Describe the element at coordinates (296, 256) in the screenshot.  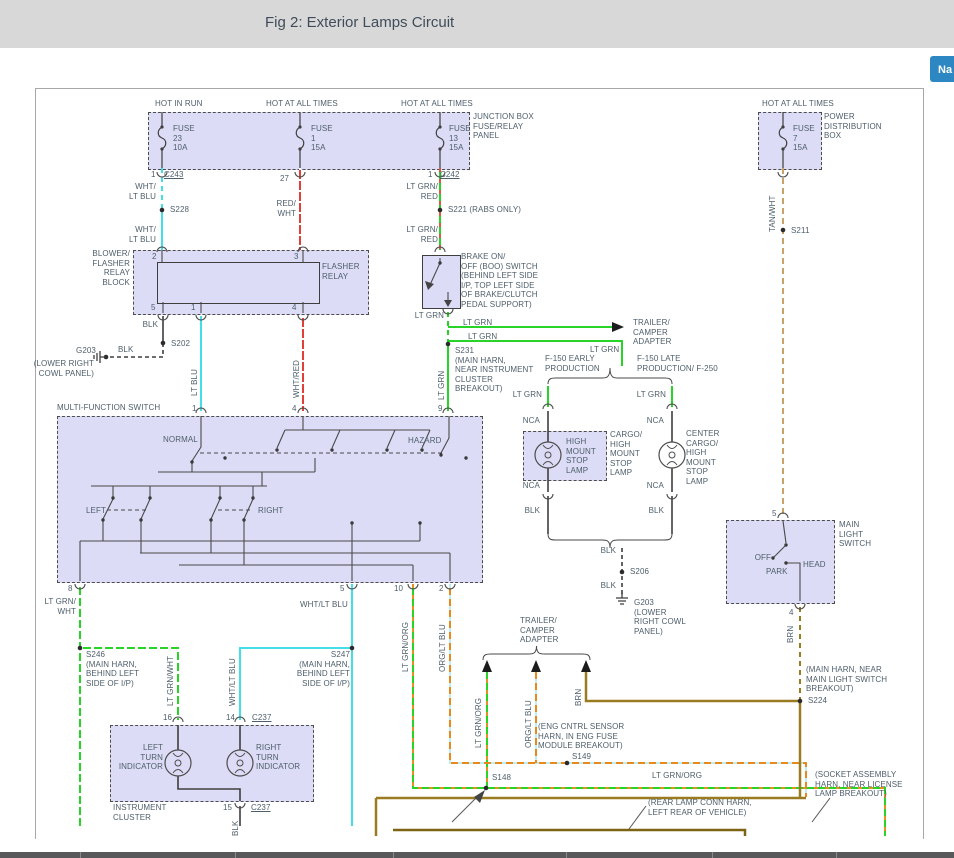
I see `pin-label: 3` at that location.